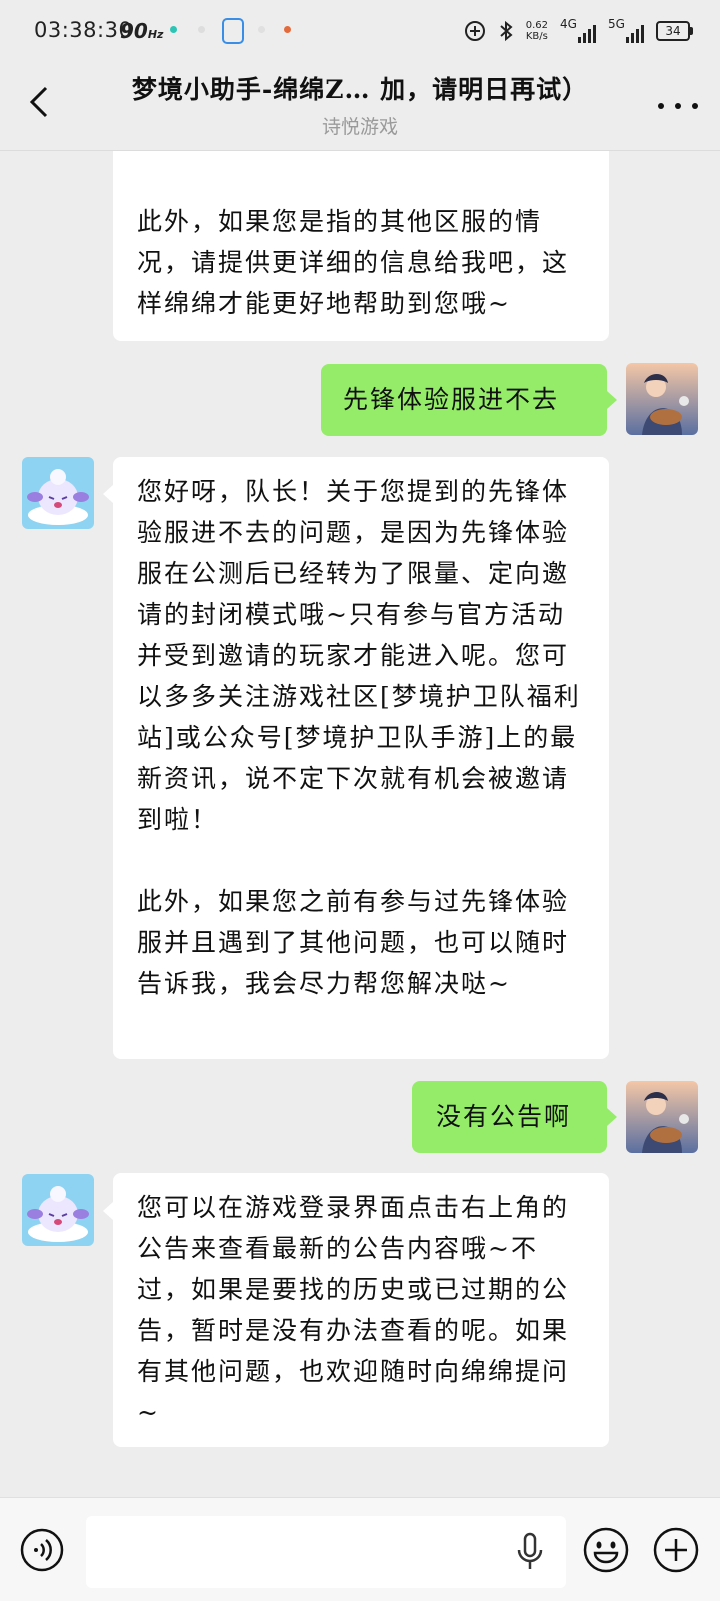 Image resolution: width=720 pixels, height=1601 pixels. Describe the element at coordinates (676, 1550) in the screenshot. I see `plus-icon` at that location.